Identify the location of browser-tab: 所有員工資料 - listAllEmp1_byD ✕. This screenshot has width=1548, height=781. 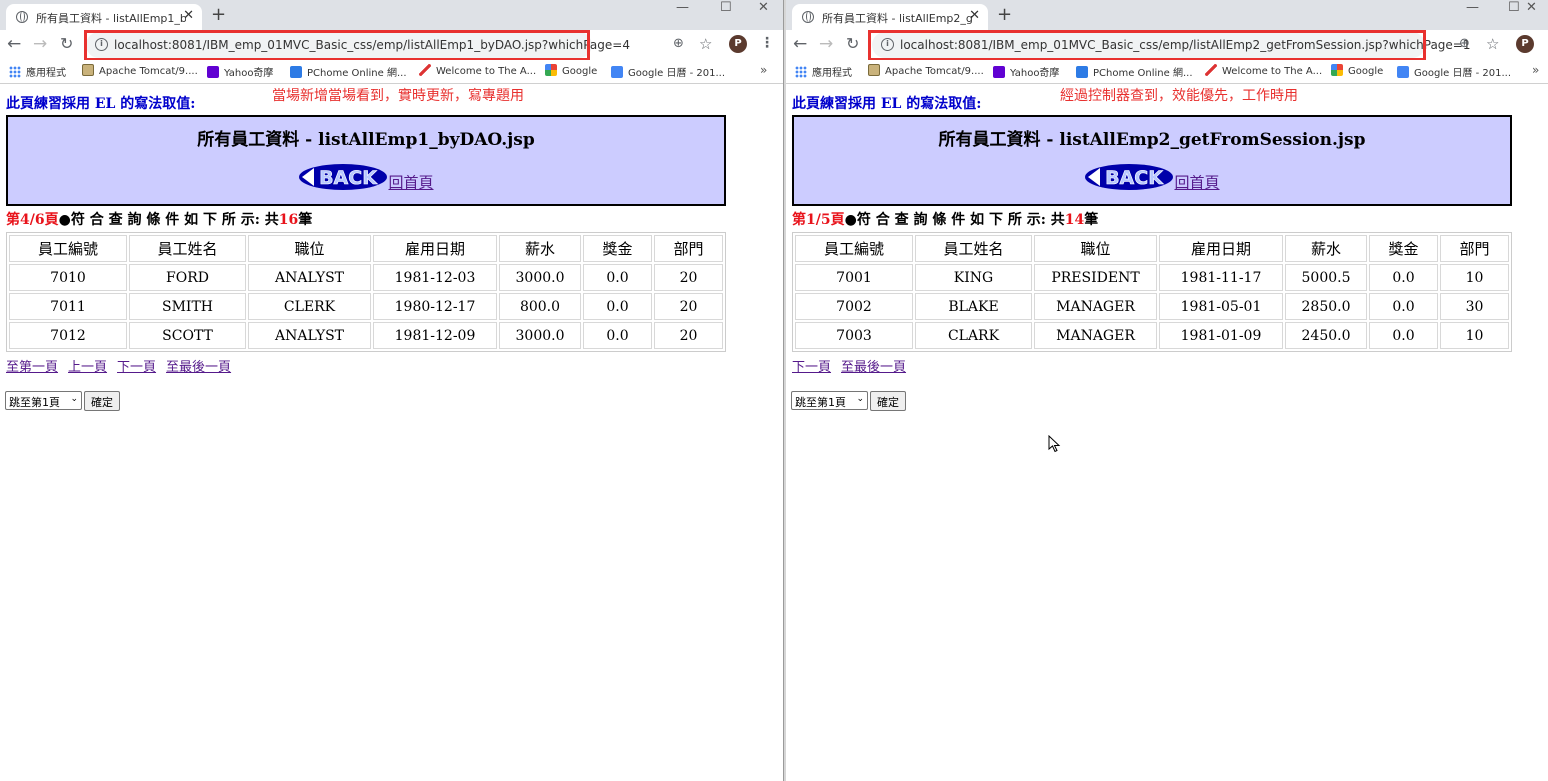
(104, 17).